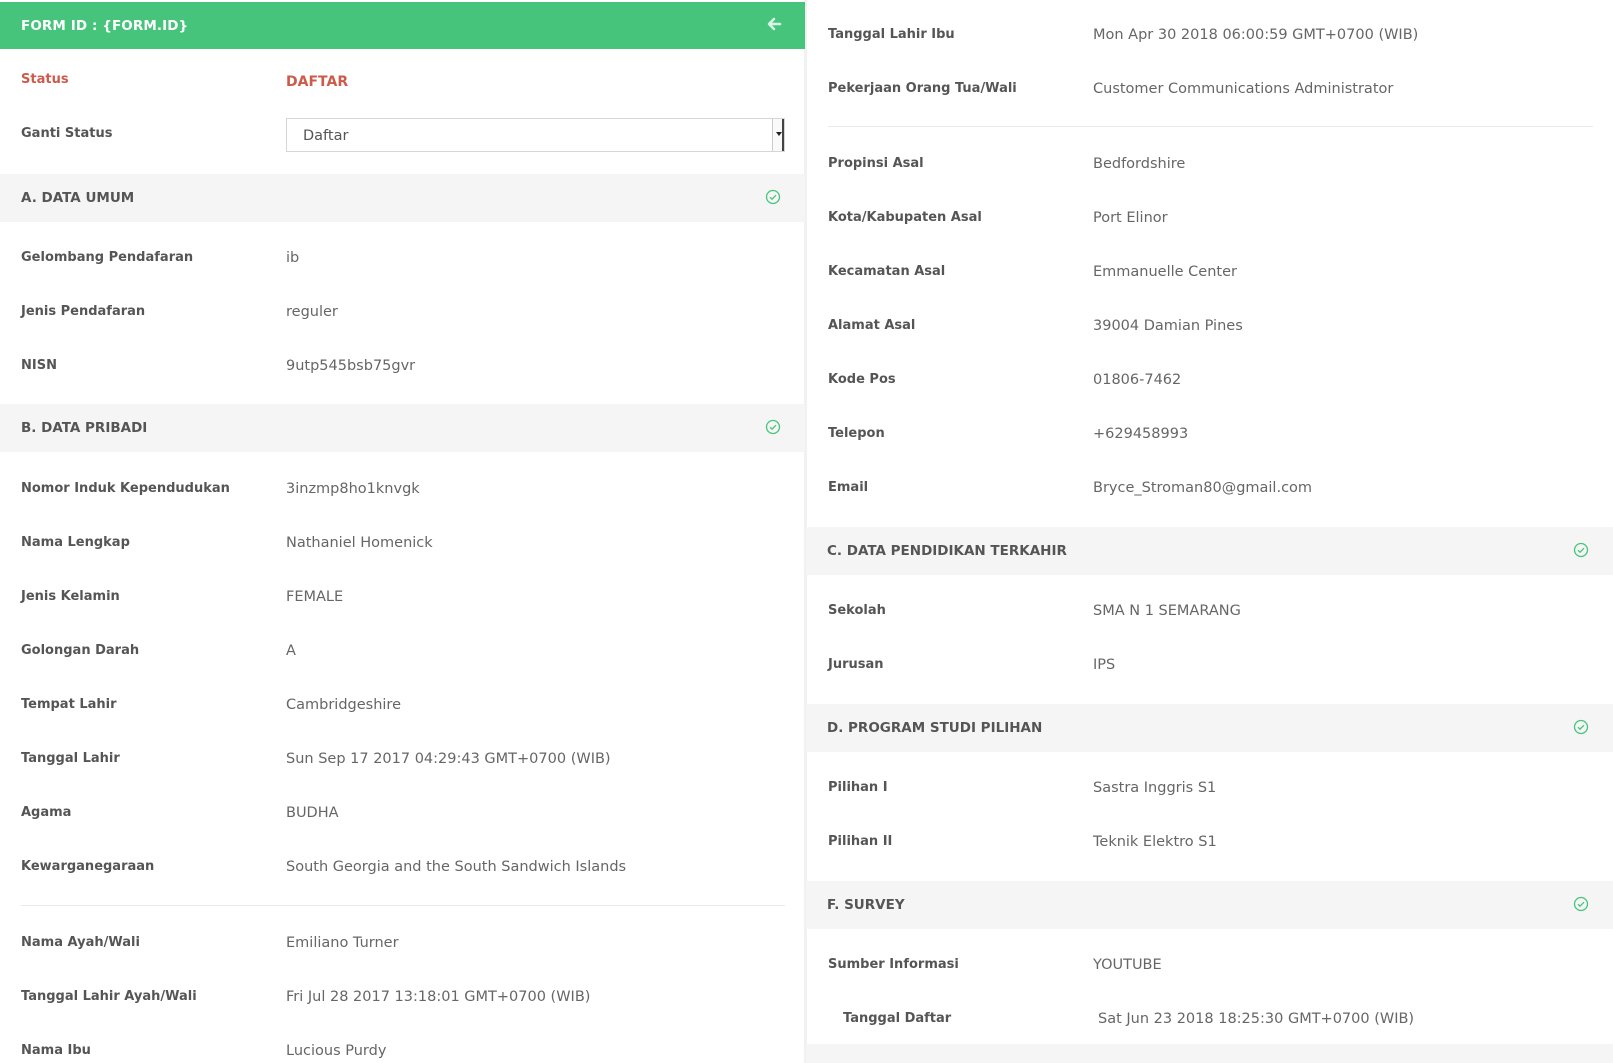 This screenshot has height=1063, width=1613. Describe the element at coordinates (848, 487) in the screenshot. I see `field-label: Email` at that location.